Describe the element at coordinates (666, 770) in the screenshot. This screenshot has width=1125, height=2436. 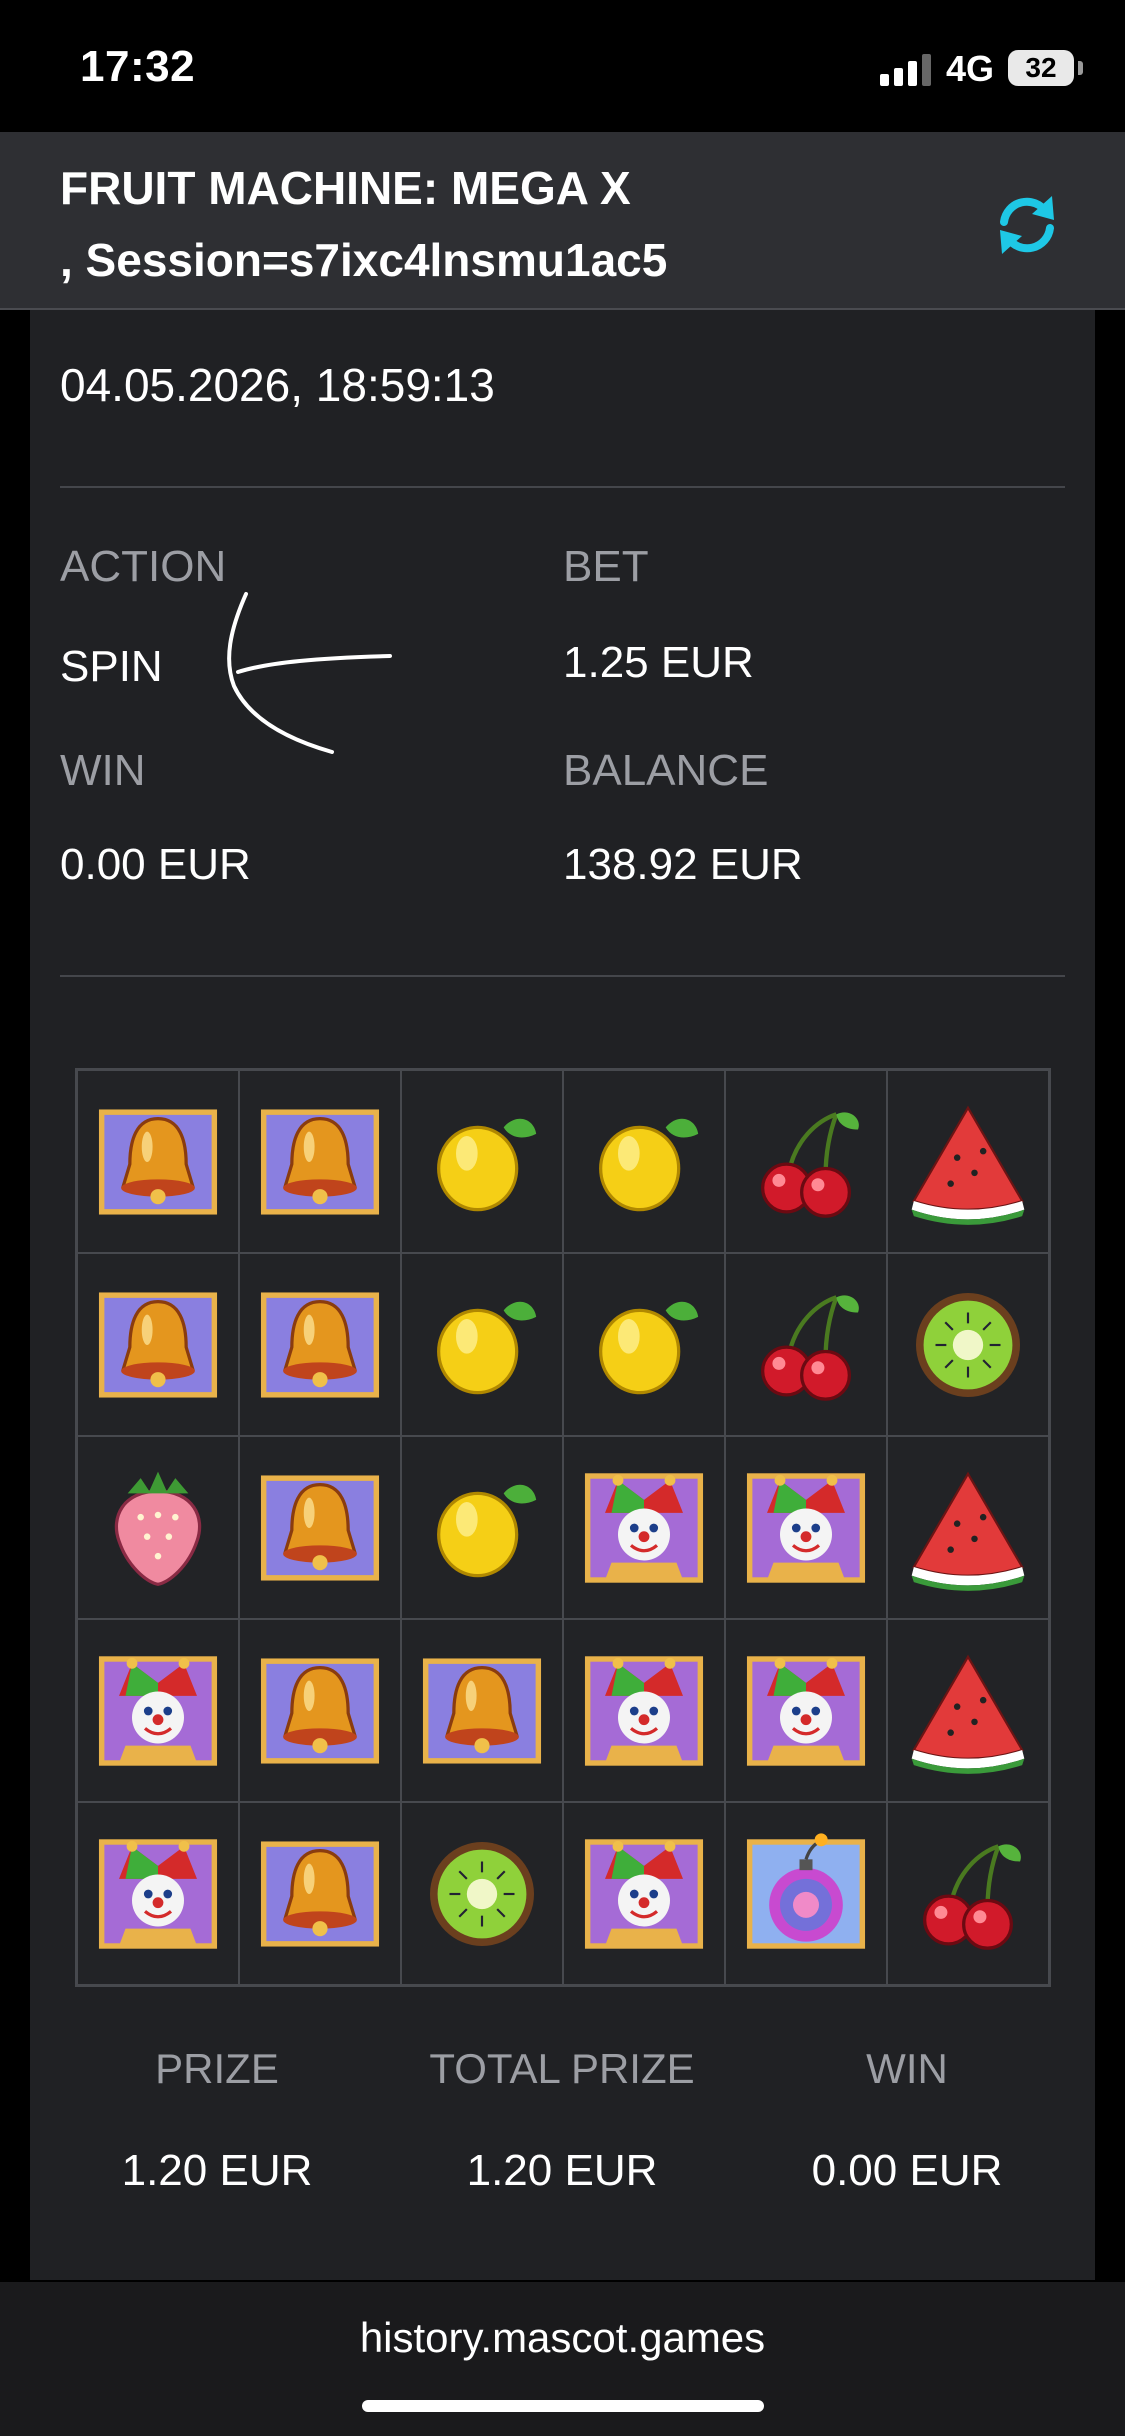
I see `balance-label: BALANCE` at that location.